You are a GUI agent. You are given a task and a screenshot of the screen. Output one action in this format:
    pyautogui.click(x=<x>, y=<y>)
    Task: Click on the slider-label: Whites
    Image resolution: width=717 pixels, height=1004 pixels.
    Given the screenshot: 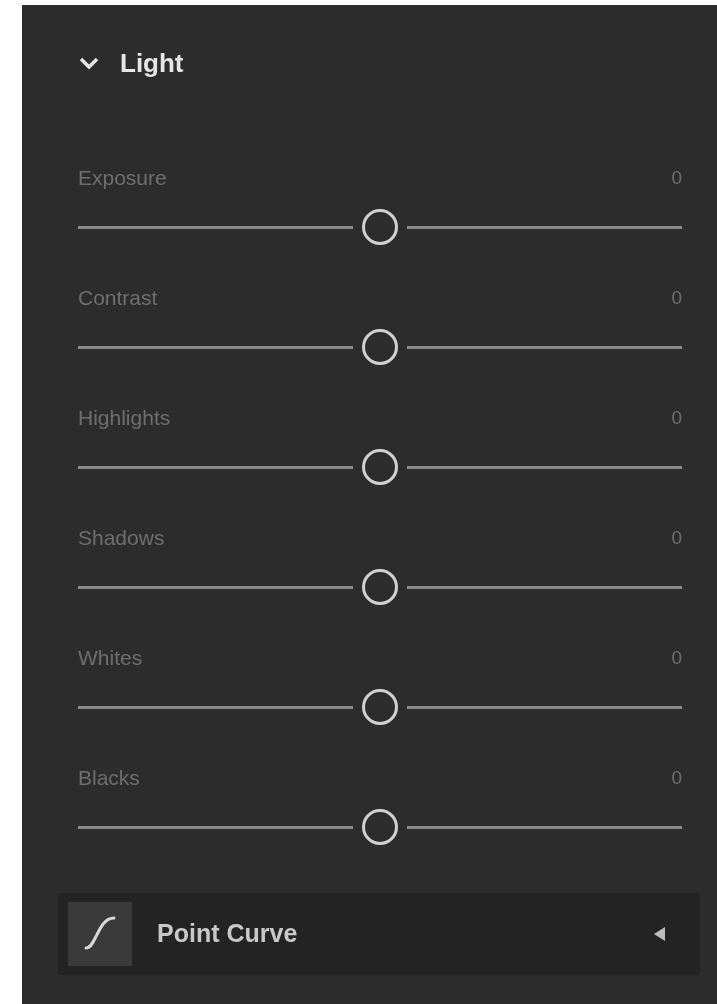 What is the action you would take?
    pyautogui.click(x=110, y=658)
    